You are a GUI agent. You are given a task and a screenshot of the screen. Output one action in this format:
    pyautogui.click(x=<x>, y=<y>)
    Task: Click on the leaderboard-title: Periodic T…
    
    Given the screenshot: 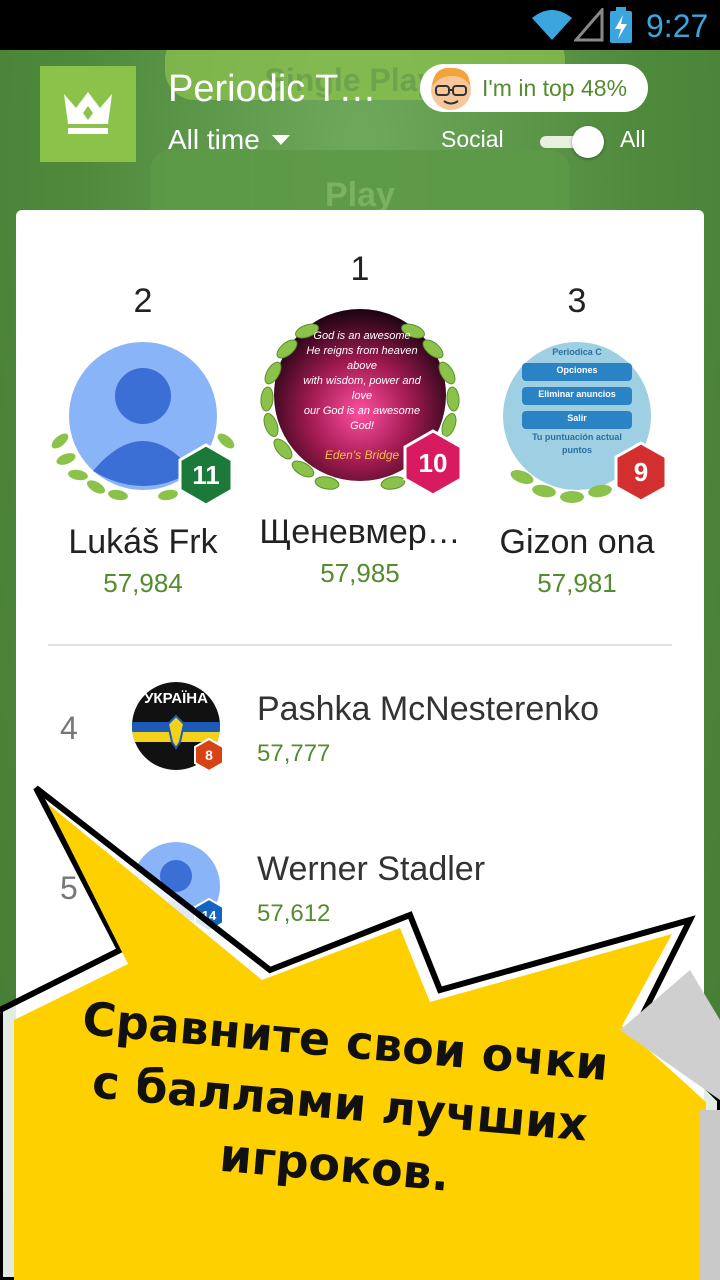 What is the action you would take?
    pyautogui.click(x=272, y=89)
    